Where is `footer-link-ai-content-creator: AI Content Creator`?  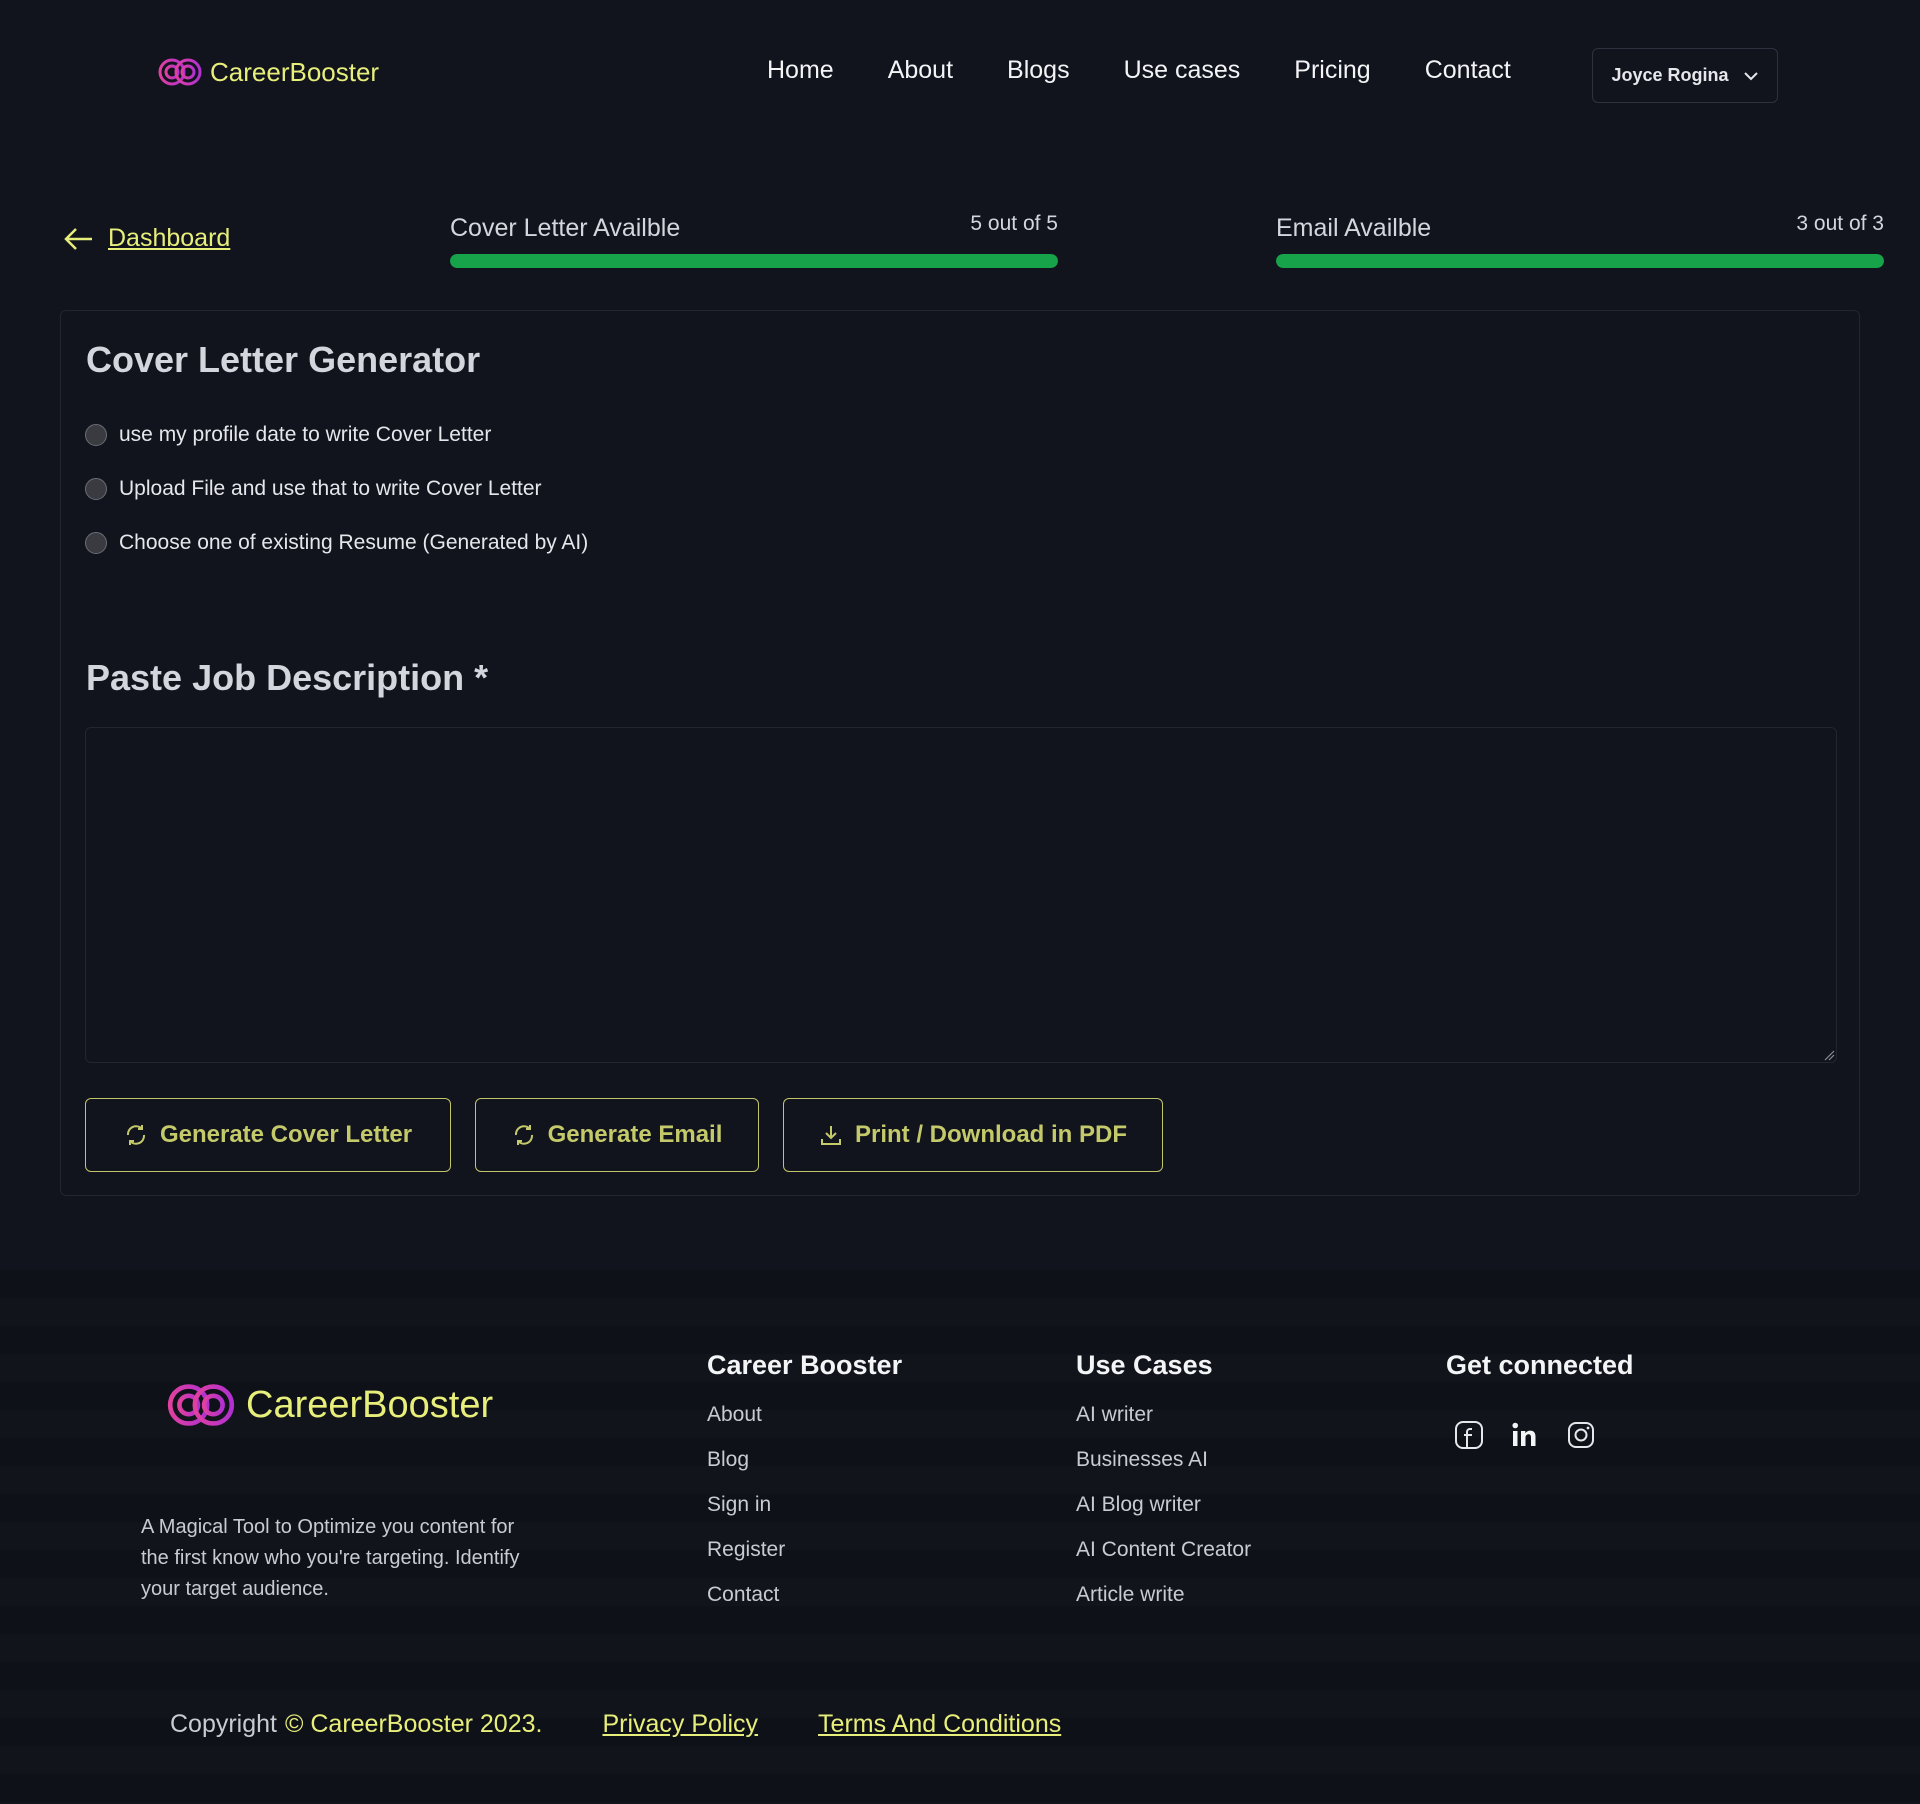 footer-link-ai-content-creator: AI Content Creator is located at coordinates (1163, 1550).